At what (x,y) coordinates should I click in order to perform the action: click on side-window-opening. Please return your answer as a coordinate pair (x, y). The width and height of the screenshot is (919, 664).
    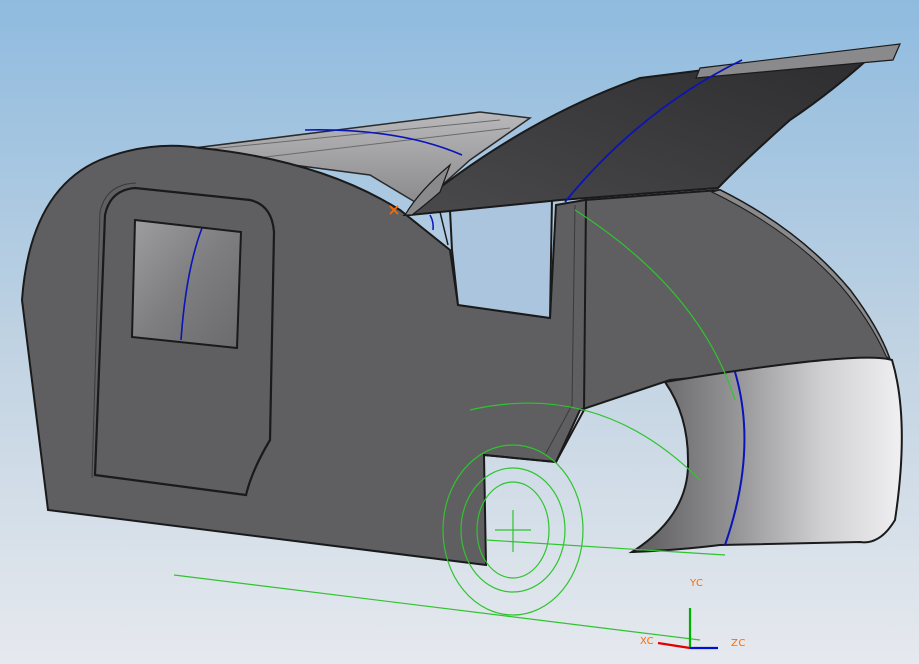
    Looking at the image, I should click on (501, 258).